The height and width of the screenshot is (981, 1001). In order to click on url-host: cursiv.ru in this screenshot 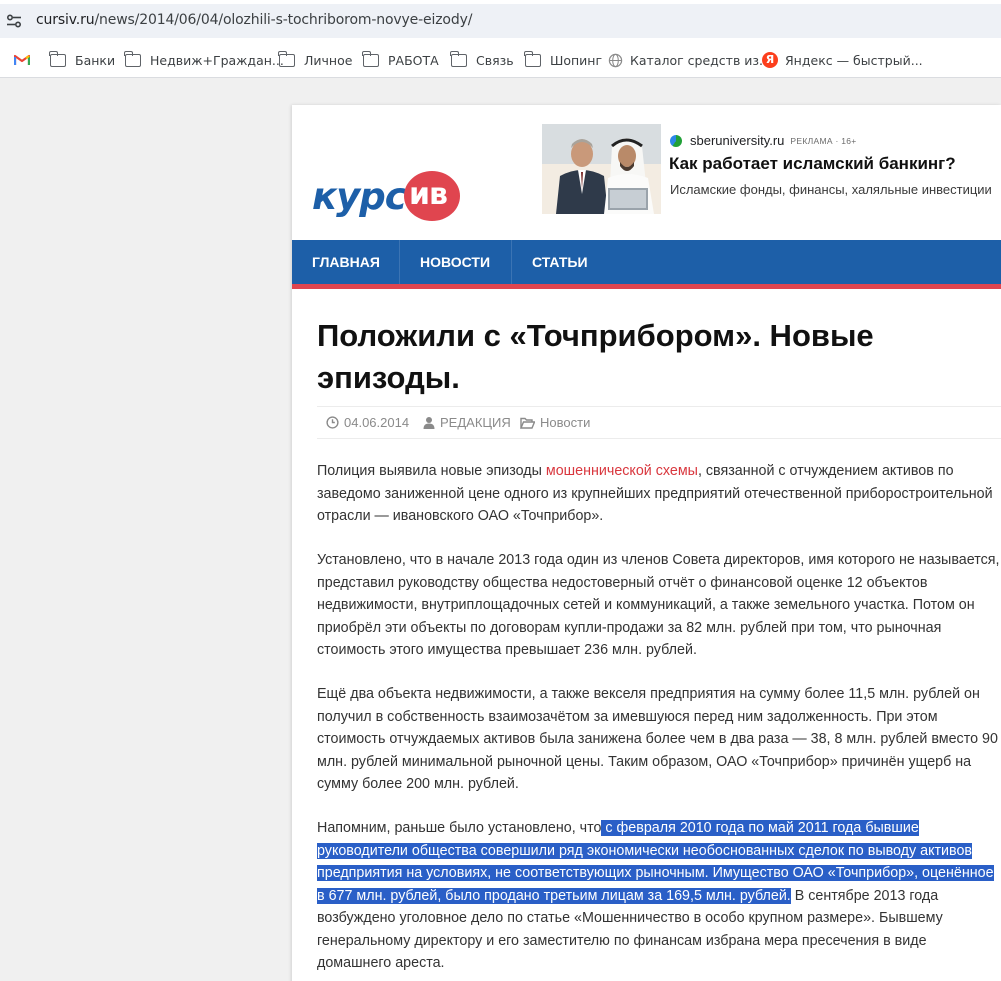, I will do `click(65, 20)`.